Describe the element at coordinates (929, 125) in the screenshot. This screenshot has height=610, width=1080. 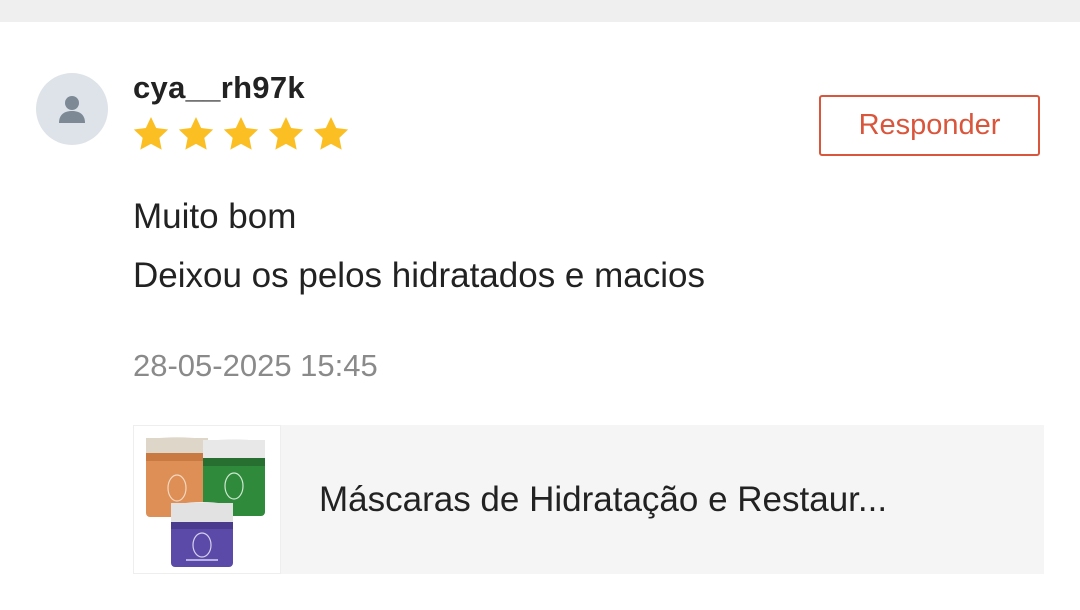
I see `reply-button: Responder` at that location.